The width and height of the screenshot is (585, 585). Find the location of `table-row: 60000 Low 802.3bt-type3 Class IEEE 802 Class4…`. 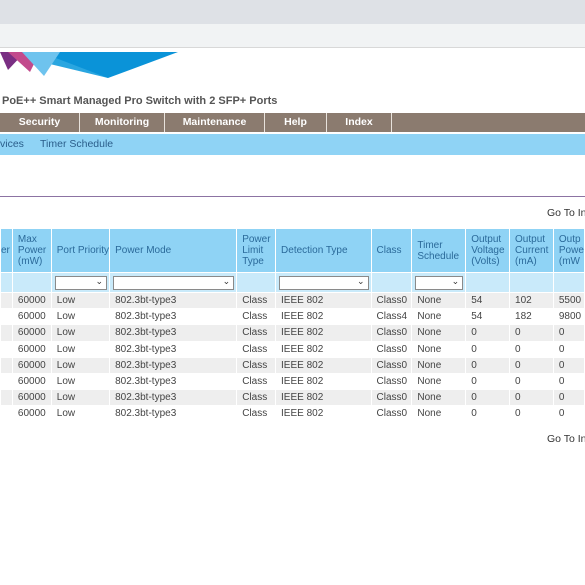

table-row: 60000 Low 802.3bt-type3 Class IEEE 802 Class4… is located at coordinates (292, 317).